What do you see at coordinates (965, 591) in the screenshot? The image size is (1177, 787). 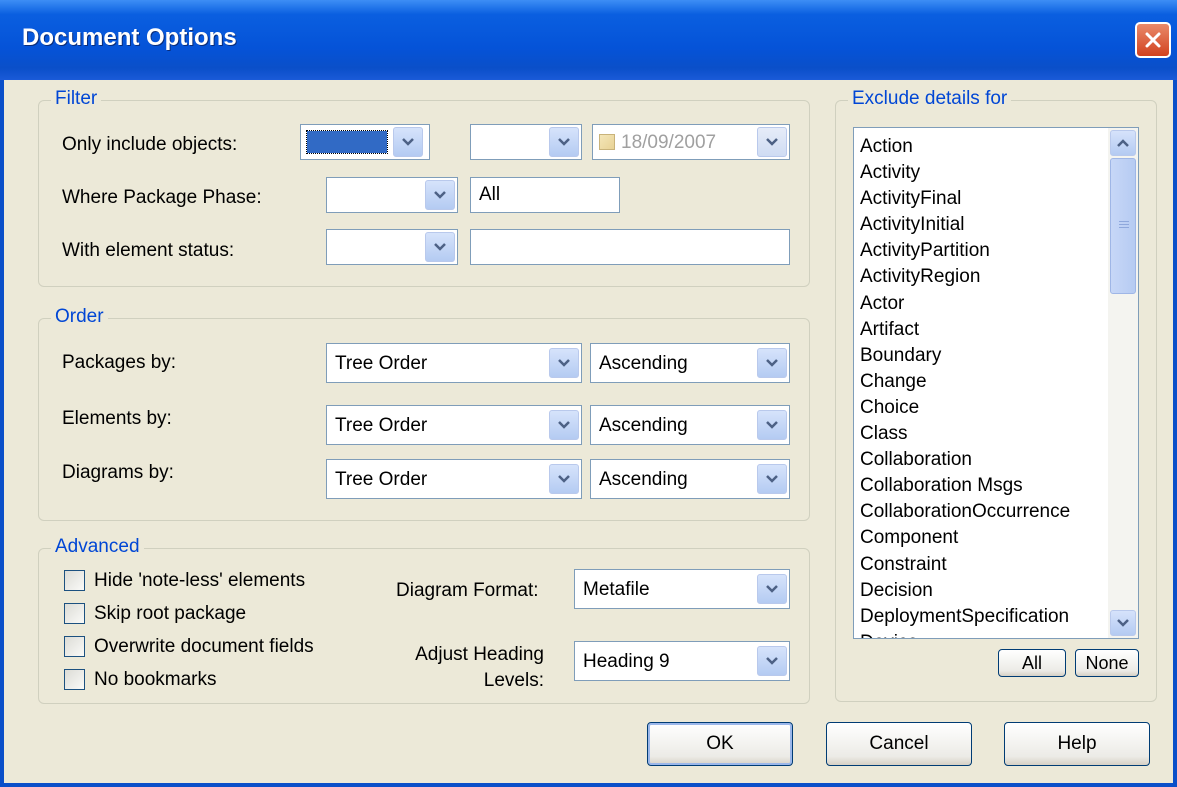 I see `list-item: Decision` at bounding box center [965, 591].